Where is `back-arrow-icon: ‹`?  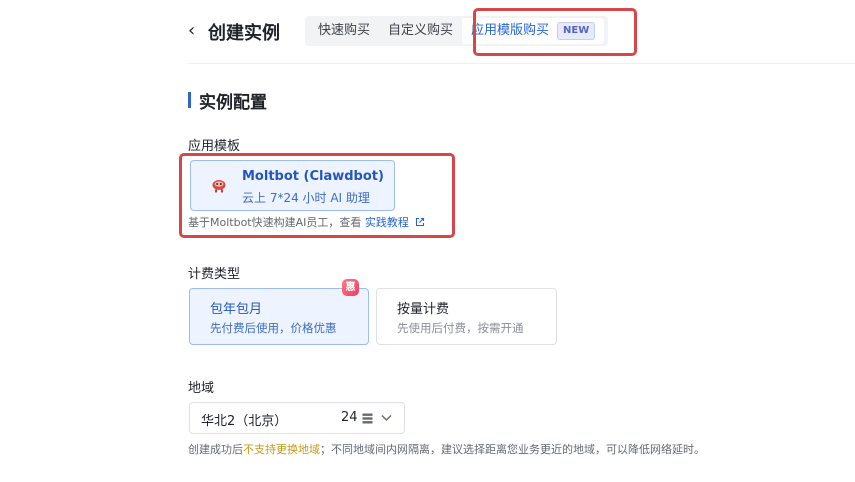
back-arrow-icon: ‹ is located at coordinates (191, 30).